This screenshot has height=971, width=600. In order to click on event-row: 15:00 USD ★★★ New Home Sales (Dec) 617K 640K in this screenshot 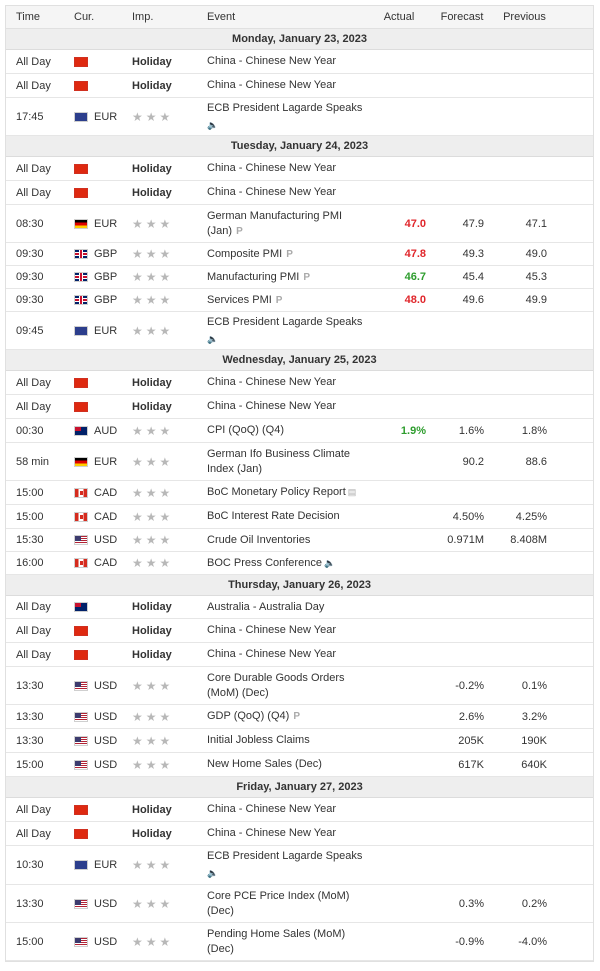, I will do `click(299, 765)`.